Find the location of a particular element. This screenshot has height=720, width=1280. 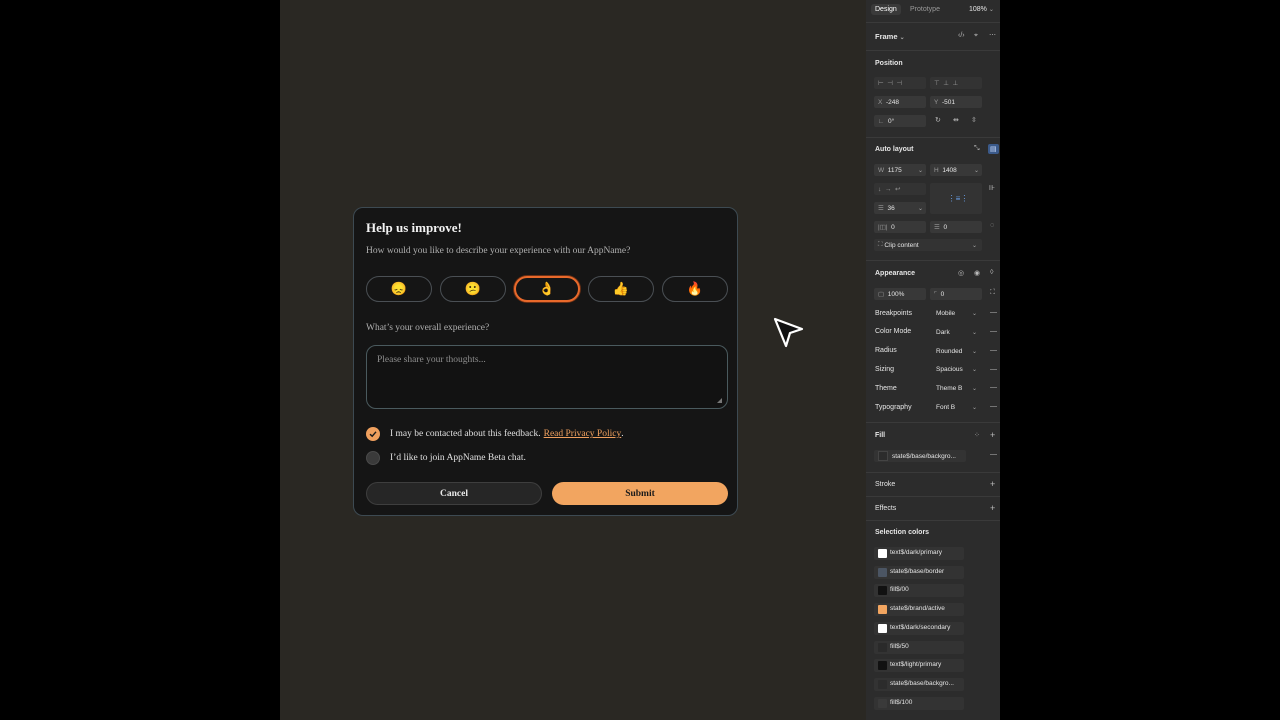

rotation-field: ∟ 0° is located at coordinates (900, 121).